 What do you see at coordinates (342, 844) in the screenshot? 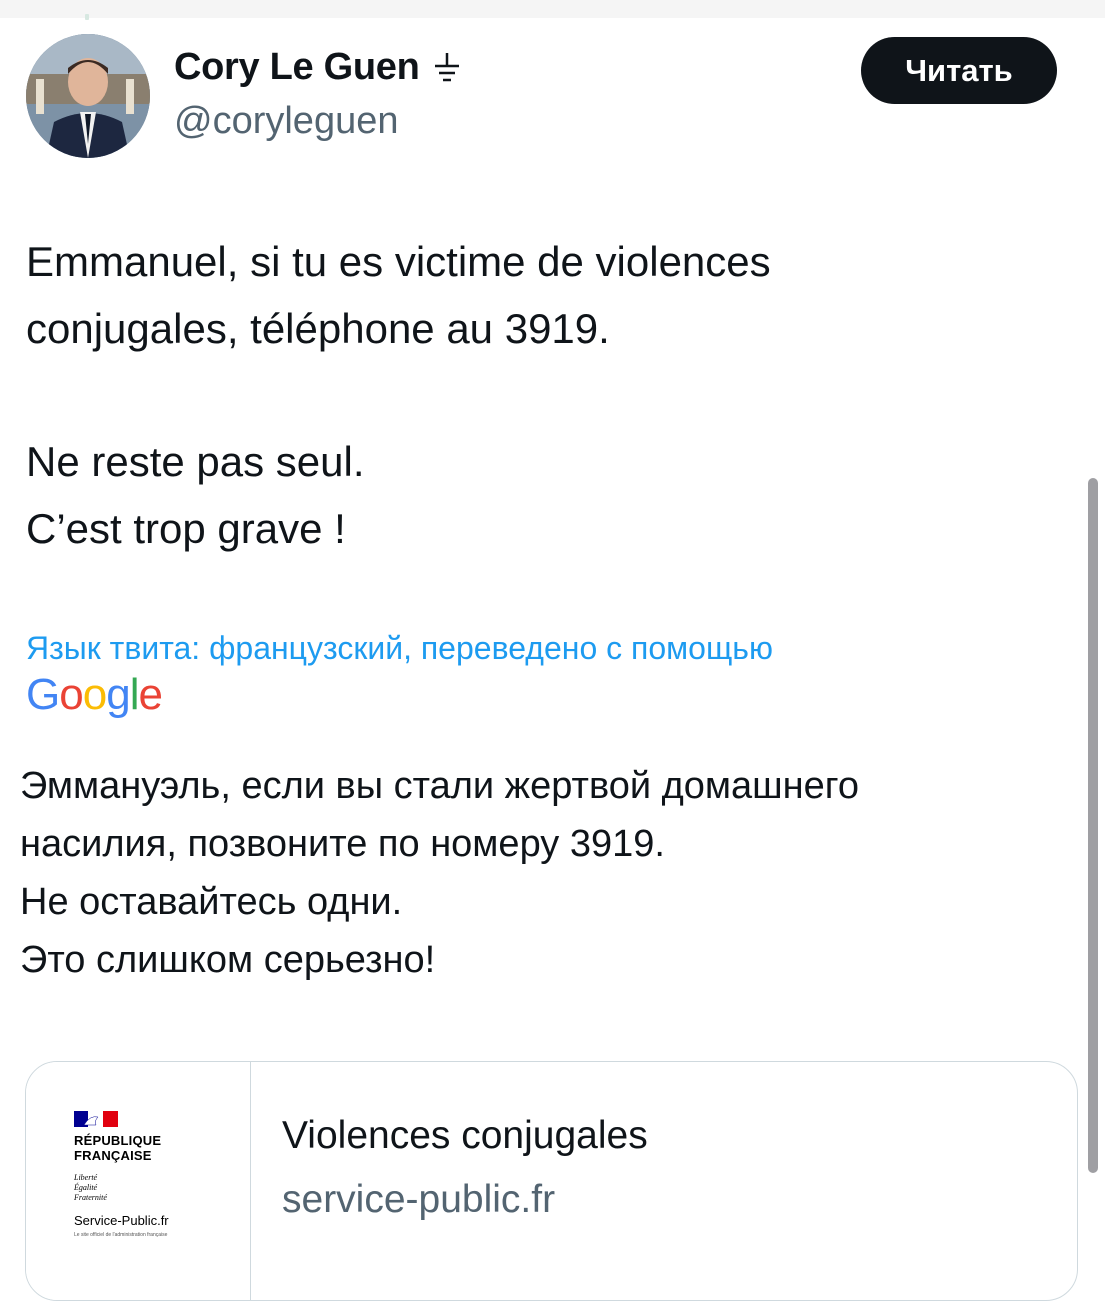
I see `translated-line: насилия, позвоните по номеру 3919.` at bounding box center [342, 844].